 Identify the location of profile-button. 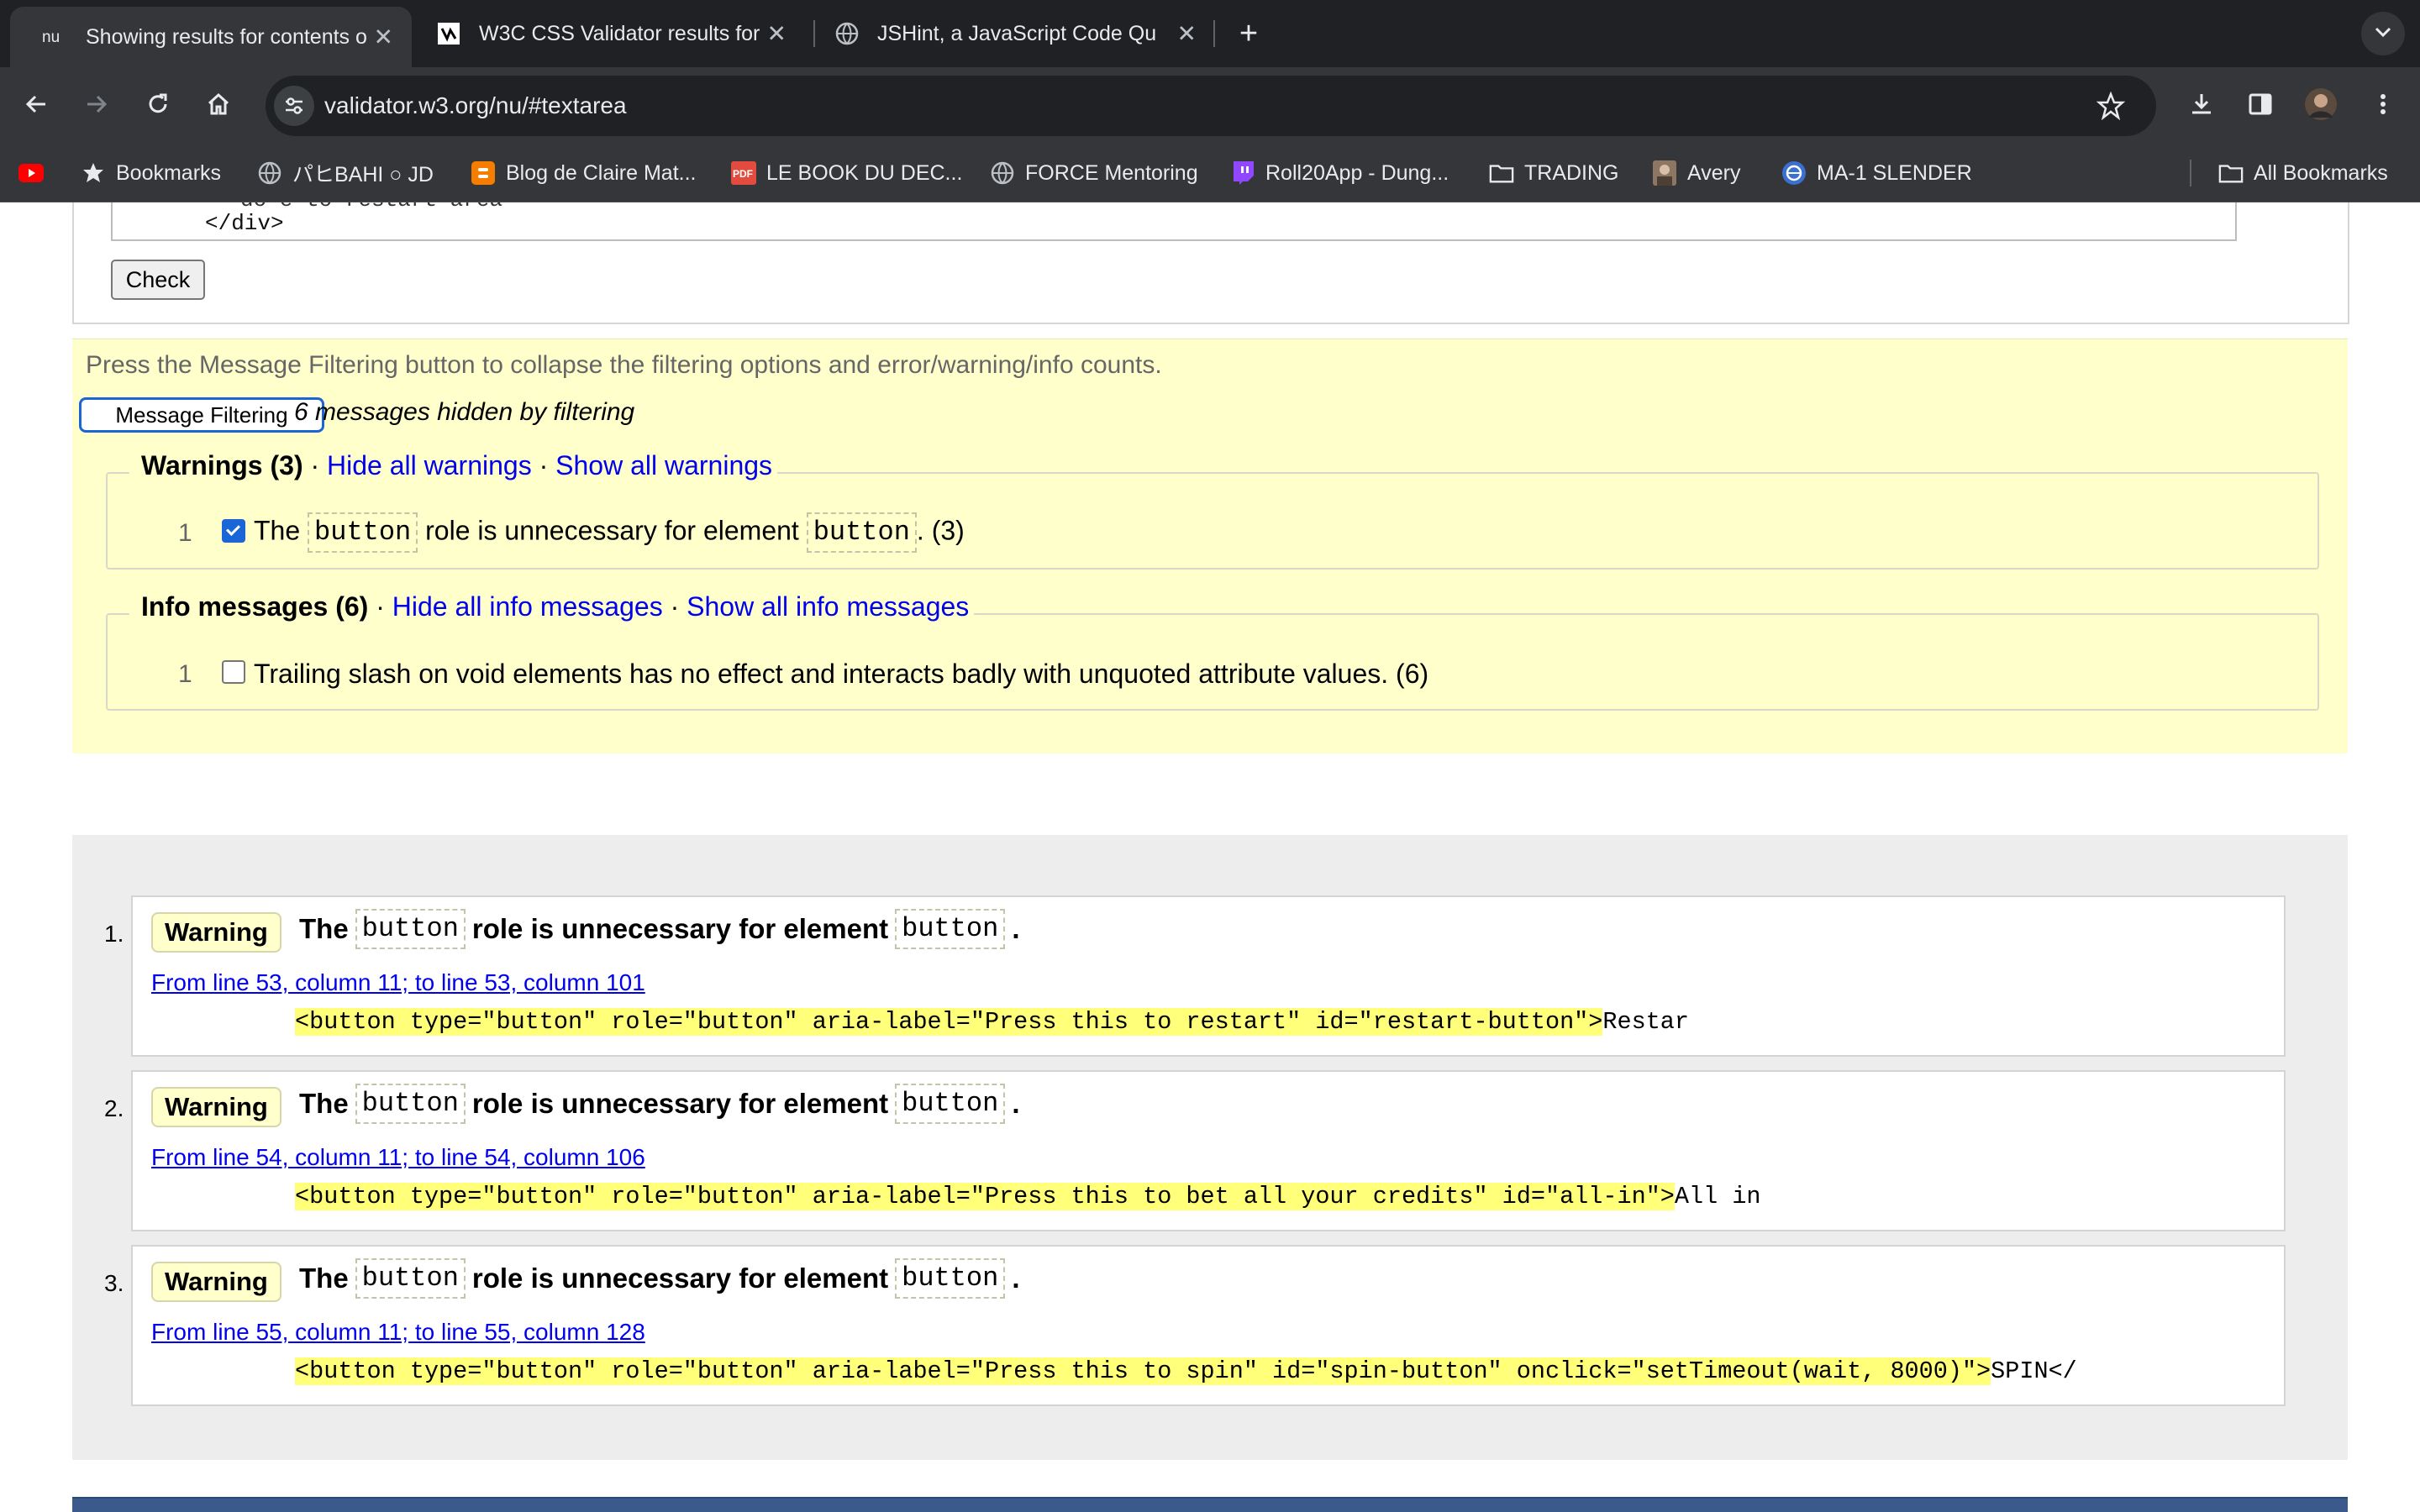
(2321, 106).